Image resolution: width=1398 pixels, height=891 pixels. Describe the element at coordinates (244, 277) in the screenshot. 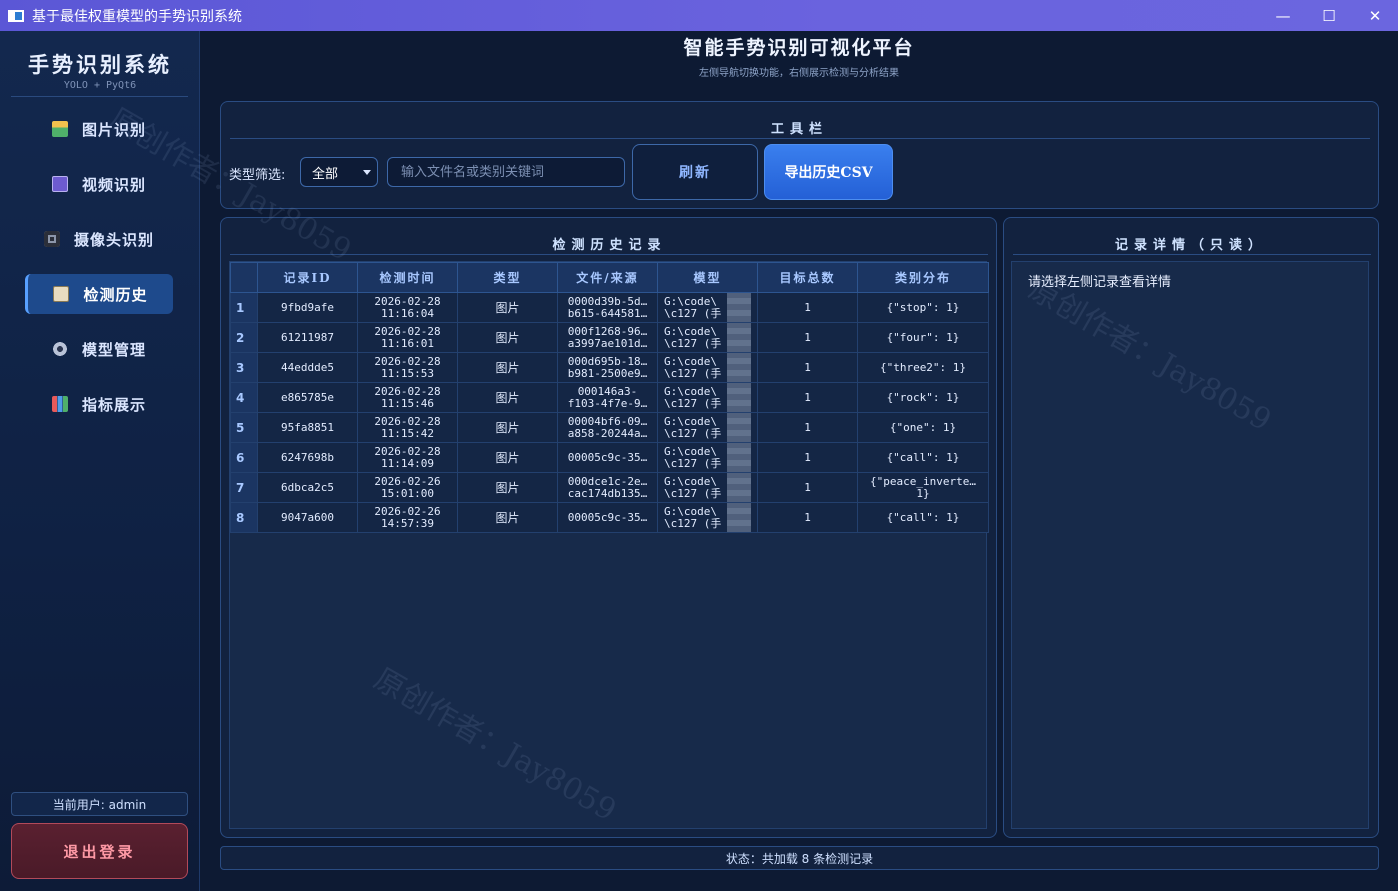

I see `table-corner` at that location.